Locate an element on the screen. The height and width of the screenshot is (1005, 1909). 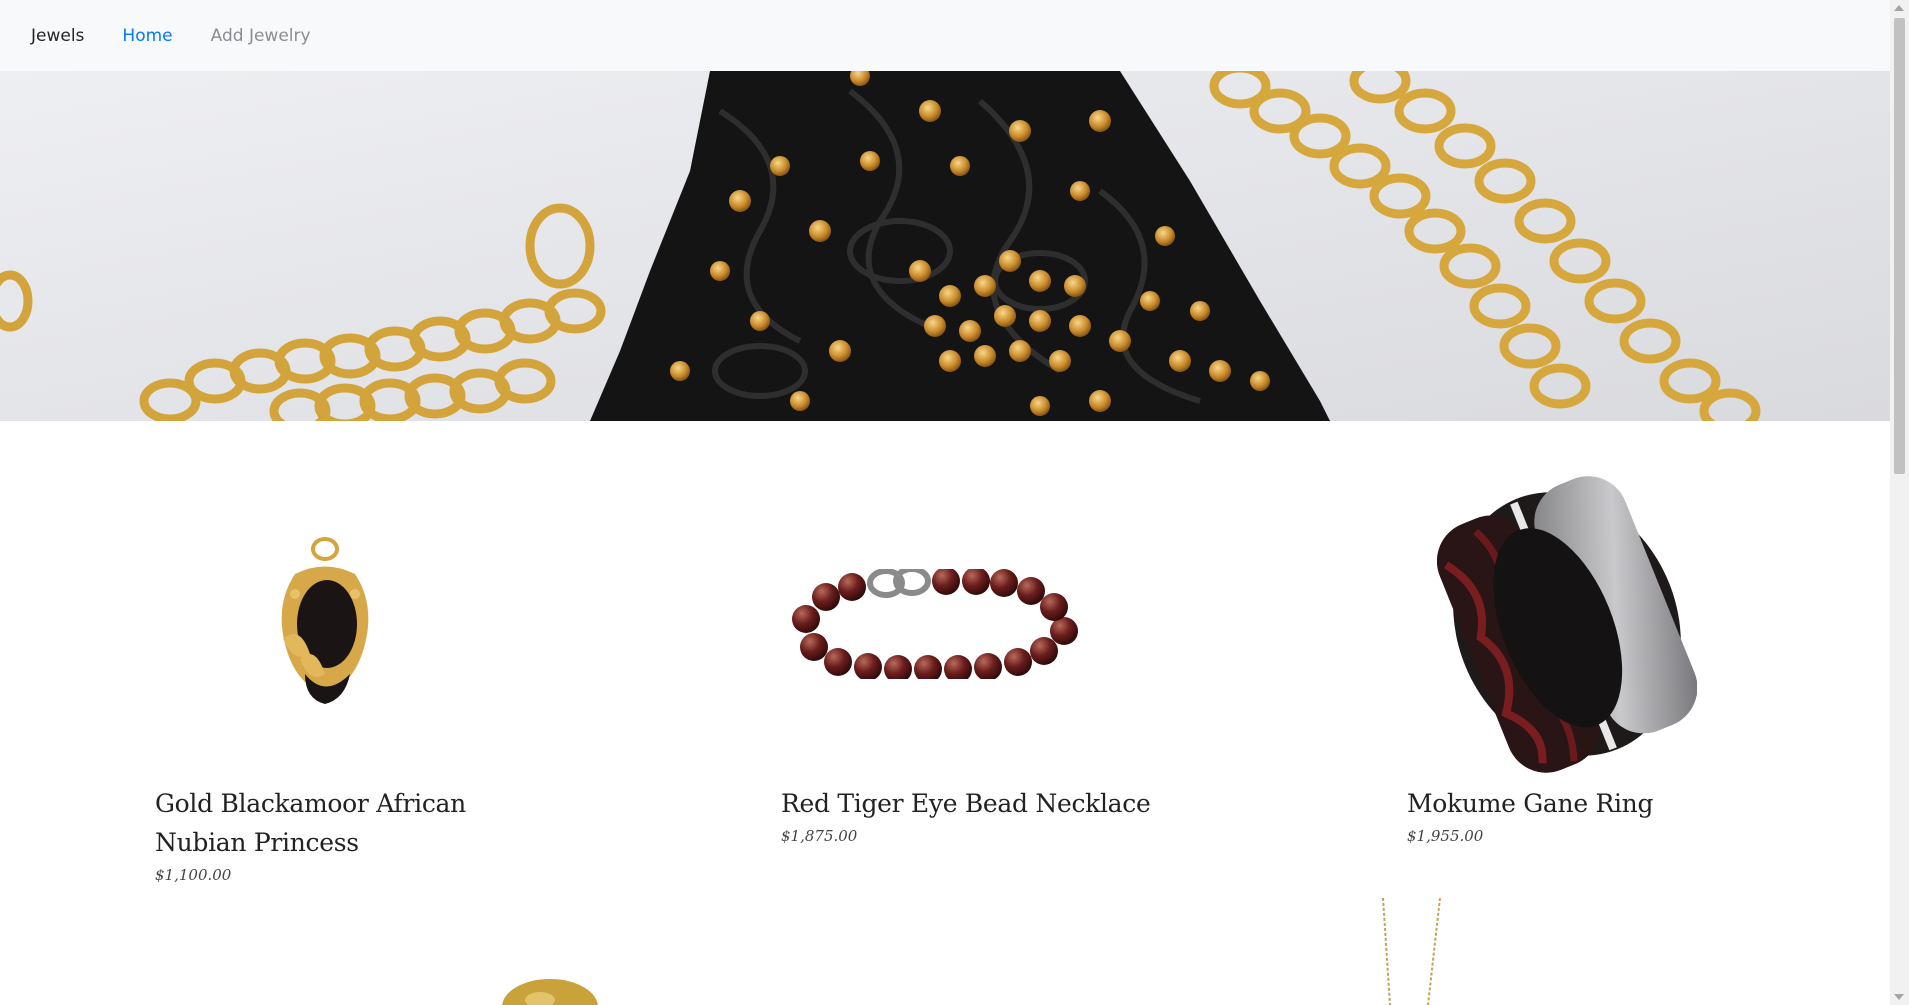
product-title: Red Tiger Eye Bead Necklace is located at coordinates (1041, 803).